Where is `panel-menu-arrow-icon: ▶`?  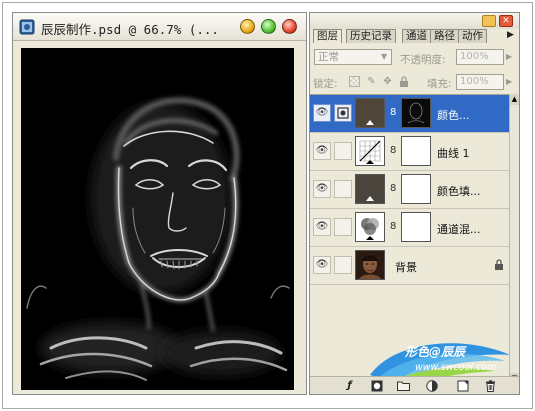 panel-menu-arrow-icon: ▶ is located at coordinates (510, 35).